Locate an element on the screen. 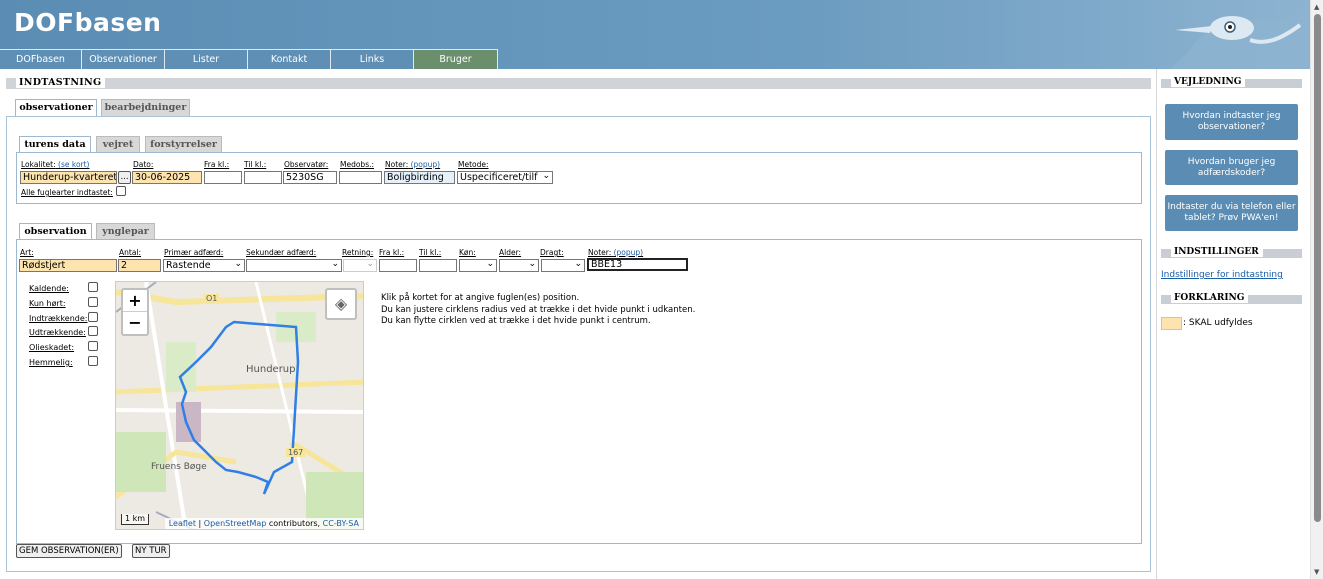 The height and width of the screenshot is (579, 1323). osm-link: OpenStreetMap is located at coordinates (235, 523).